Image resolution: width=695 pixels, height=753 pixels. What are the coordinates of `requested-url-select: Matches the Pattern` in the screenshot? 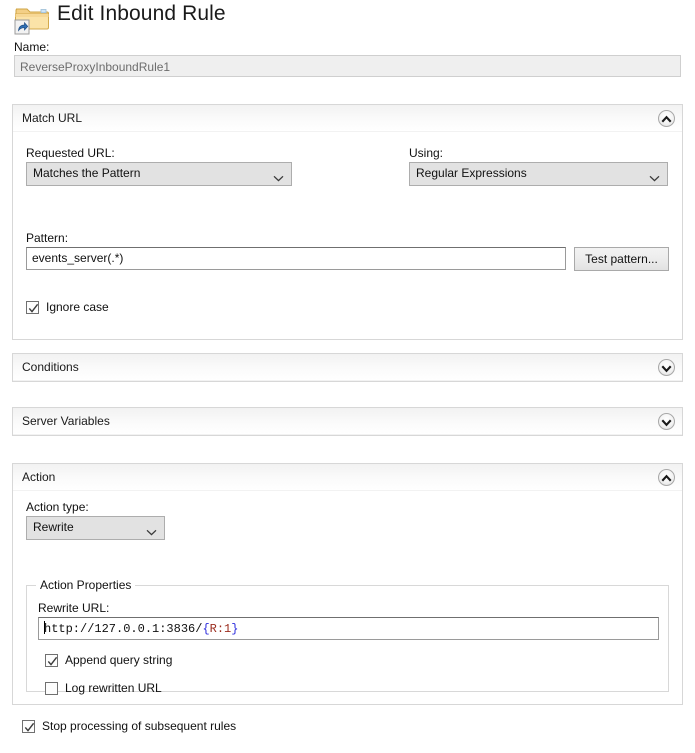 It's located at (159, 174).